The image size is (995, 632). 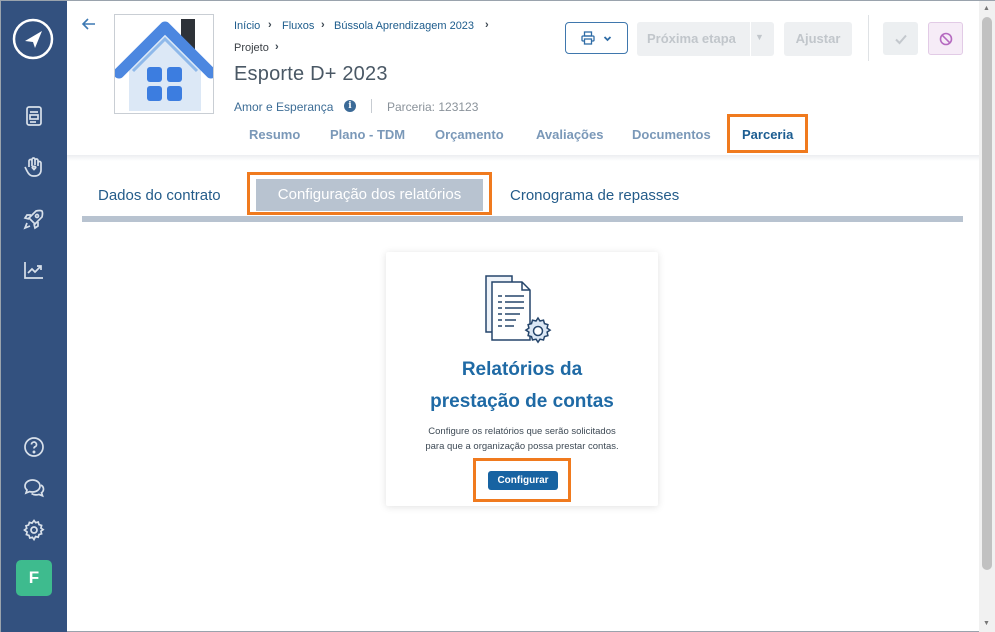 I want to click on help-icon, so click(x=34, y=447).